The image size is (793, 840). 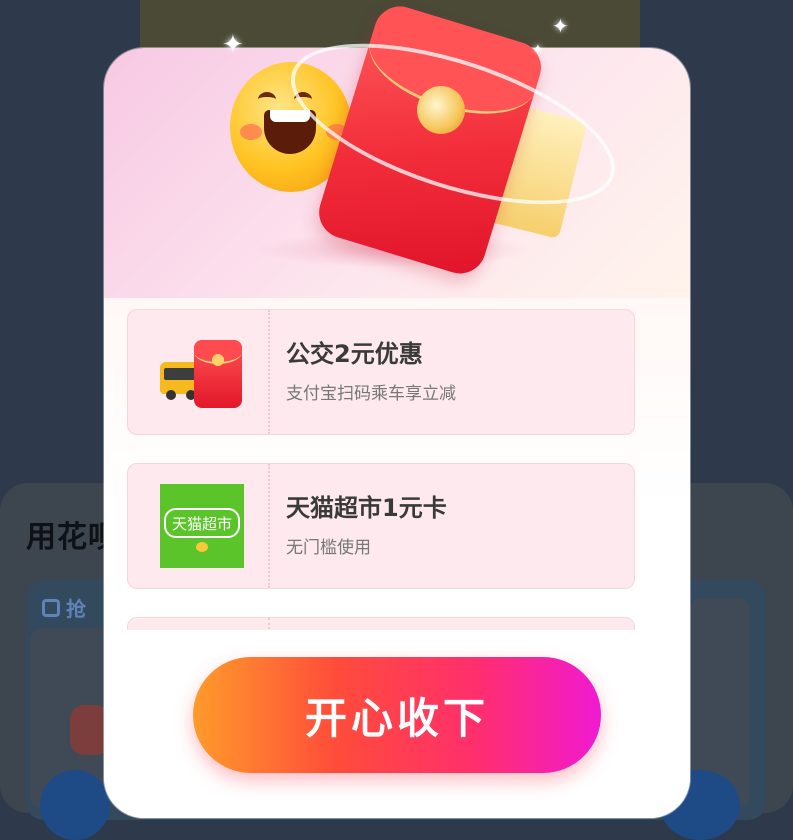 I want to click on accept-button: 开心收下, so click(x=397, y=715).